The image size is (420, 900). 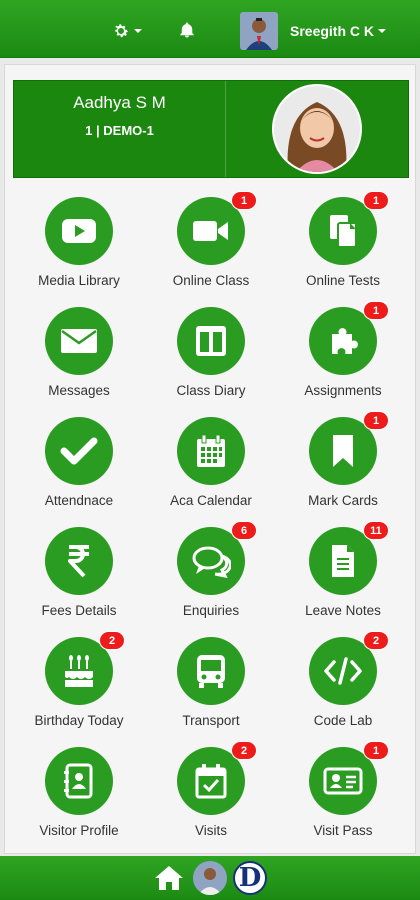 I want to click on tile-fees-details: Fees Details, so click(x=79, y=577).